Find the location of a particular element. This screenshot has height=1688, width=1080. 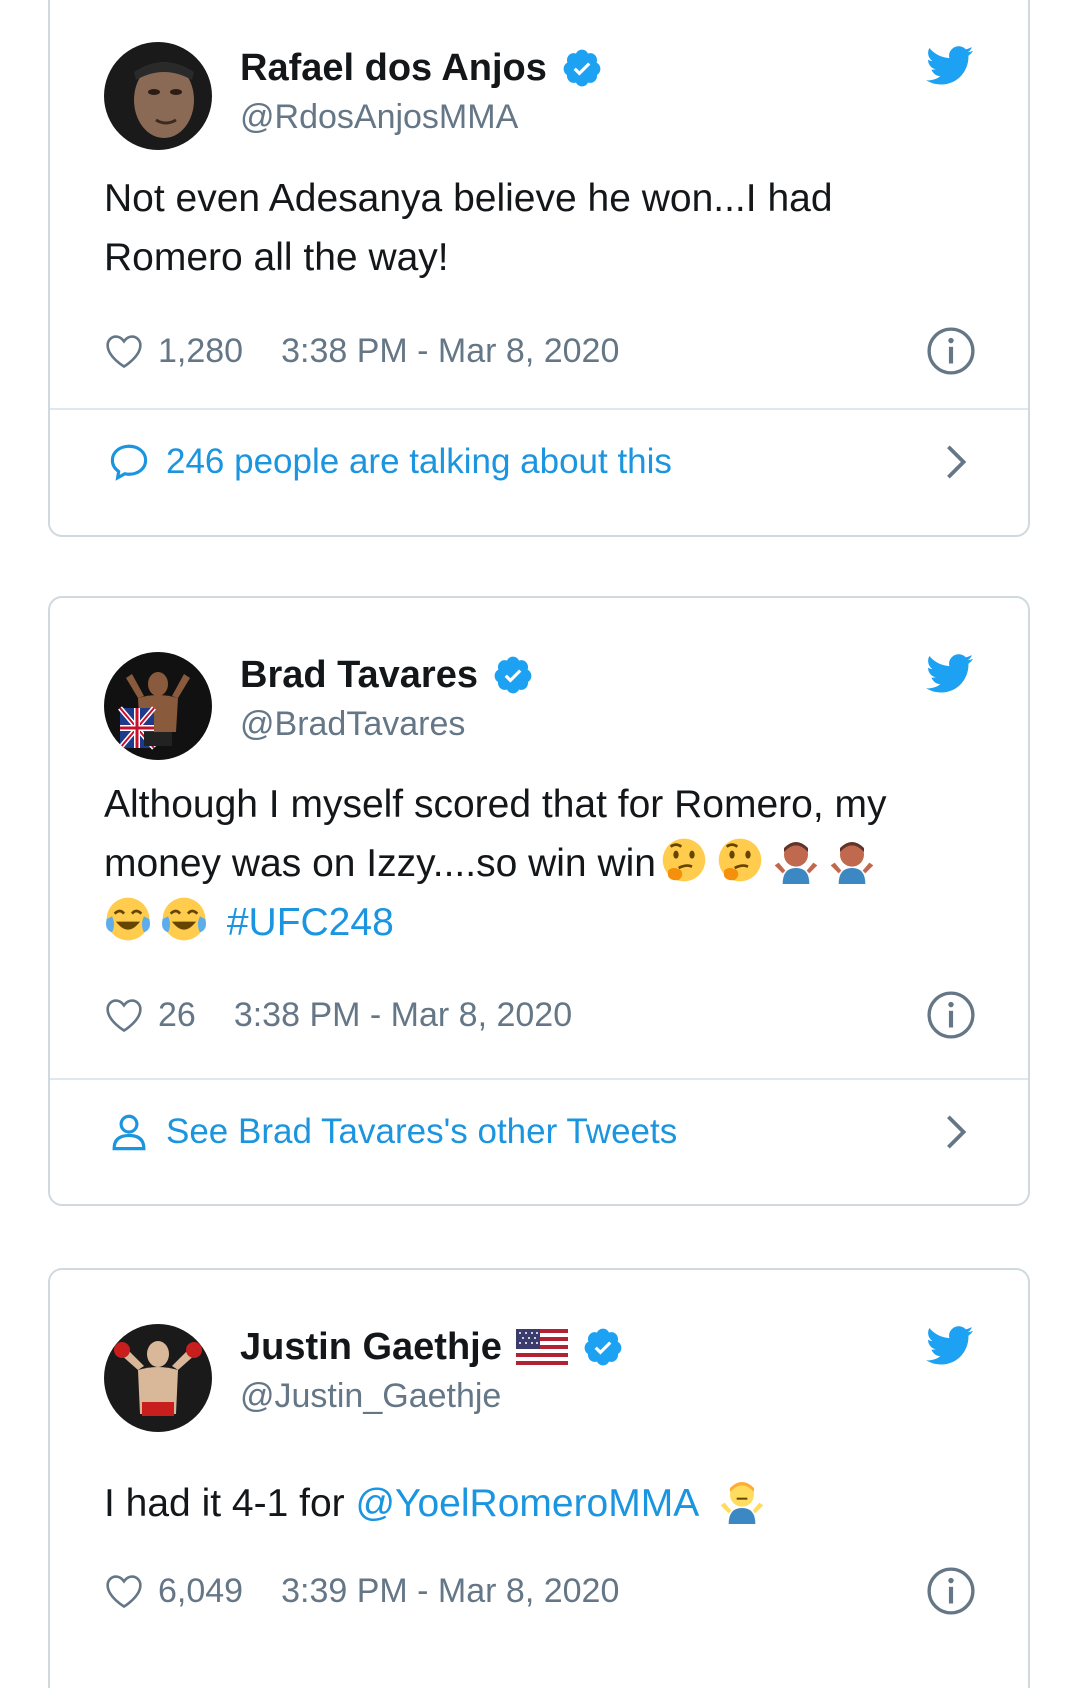

tweet-text-fragment: I had it 4-1 for is located at coordinates (230, 1503).